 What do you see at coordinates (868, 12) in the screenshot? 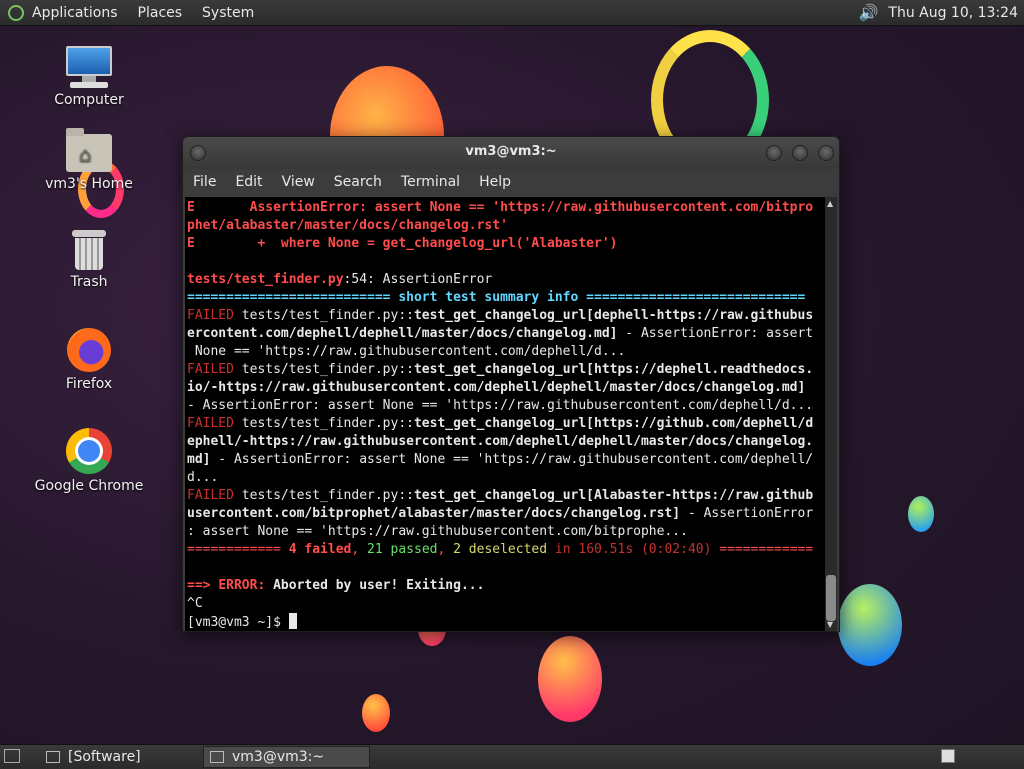
I see `volume-icon: 🔊` at bounding box center [868, 12].